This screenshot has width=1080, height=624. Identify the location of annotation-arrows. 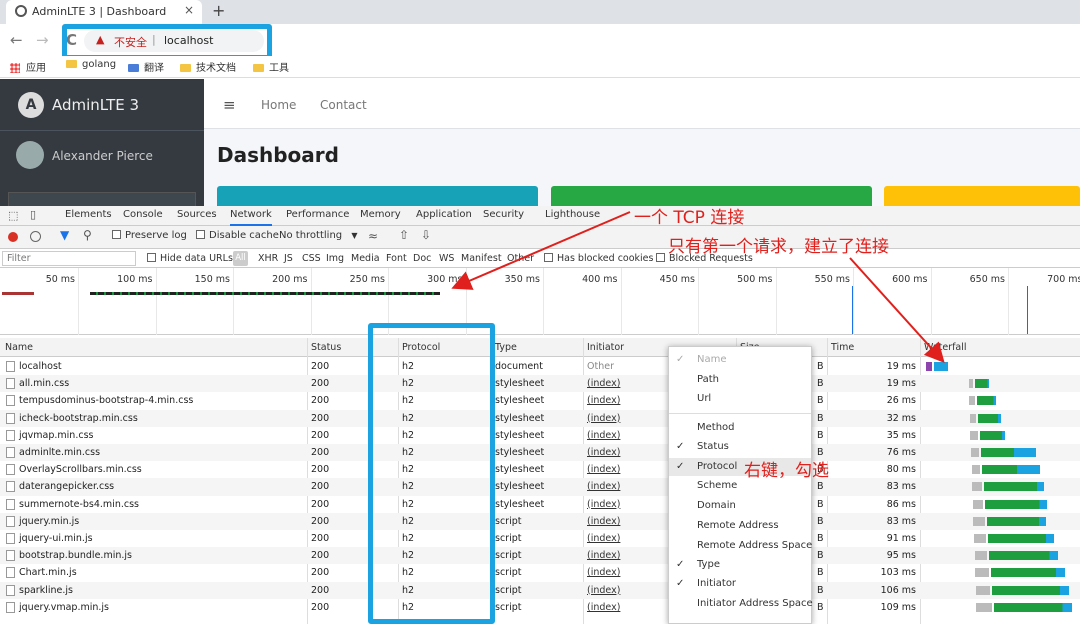
(698, 287).